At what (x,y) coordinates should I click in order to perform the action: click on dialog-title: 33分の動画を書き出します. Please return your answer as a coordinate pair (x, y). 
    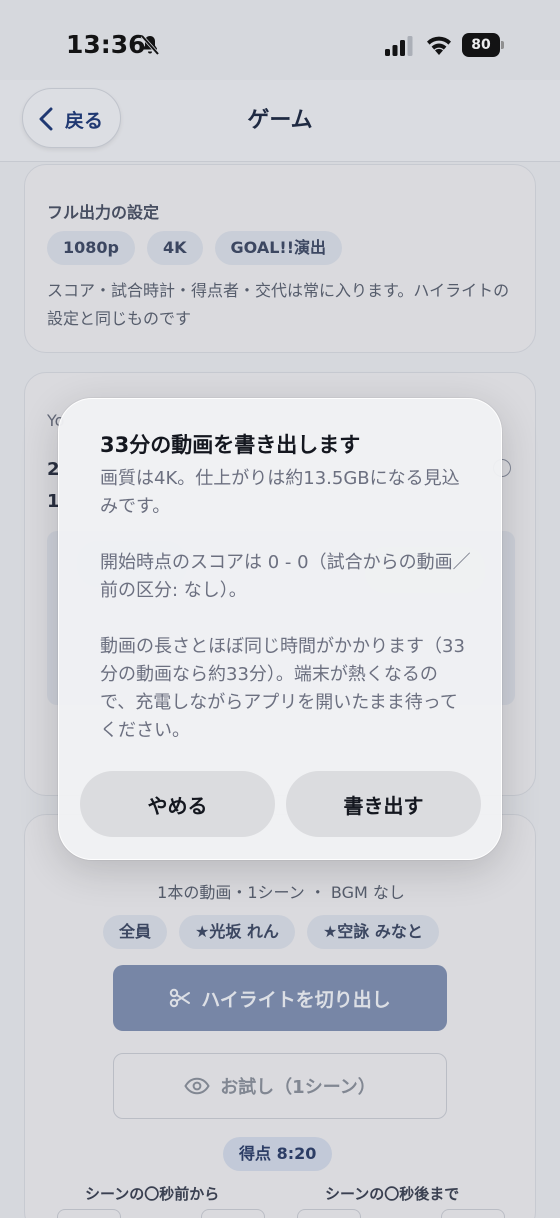
    Looking at the image, I should click on (230, 445).